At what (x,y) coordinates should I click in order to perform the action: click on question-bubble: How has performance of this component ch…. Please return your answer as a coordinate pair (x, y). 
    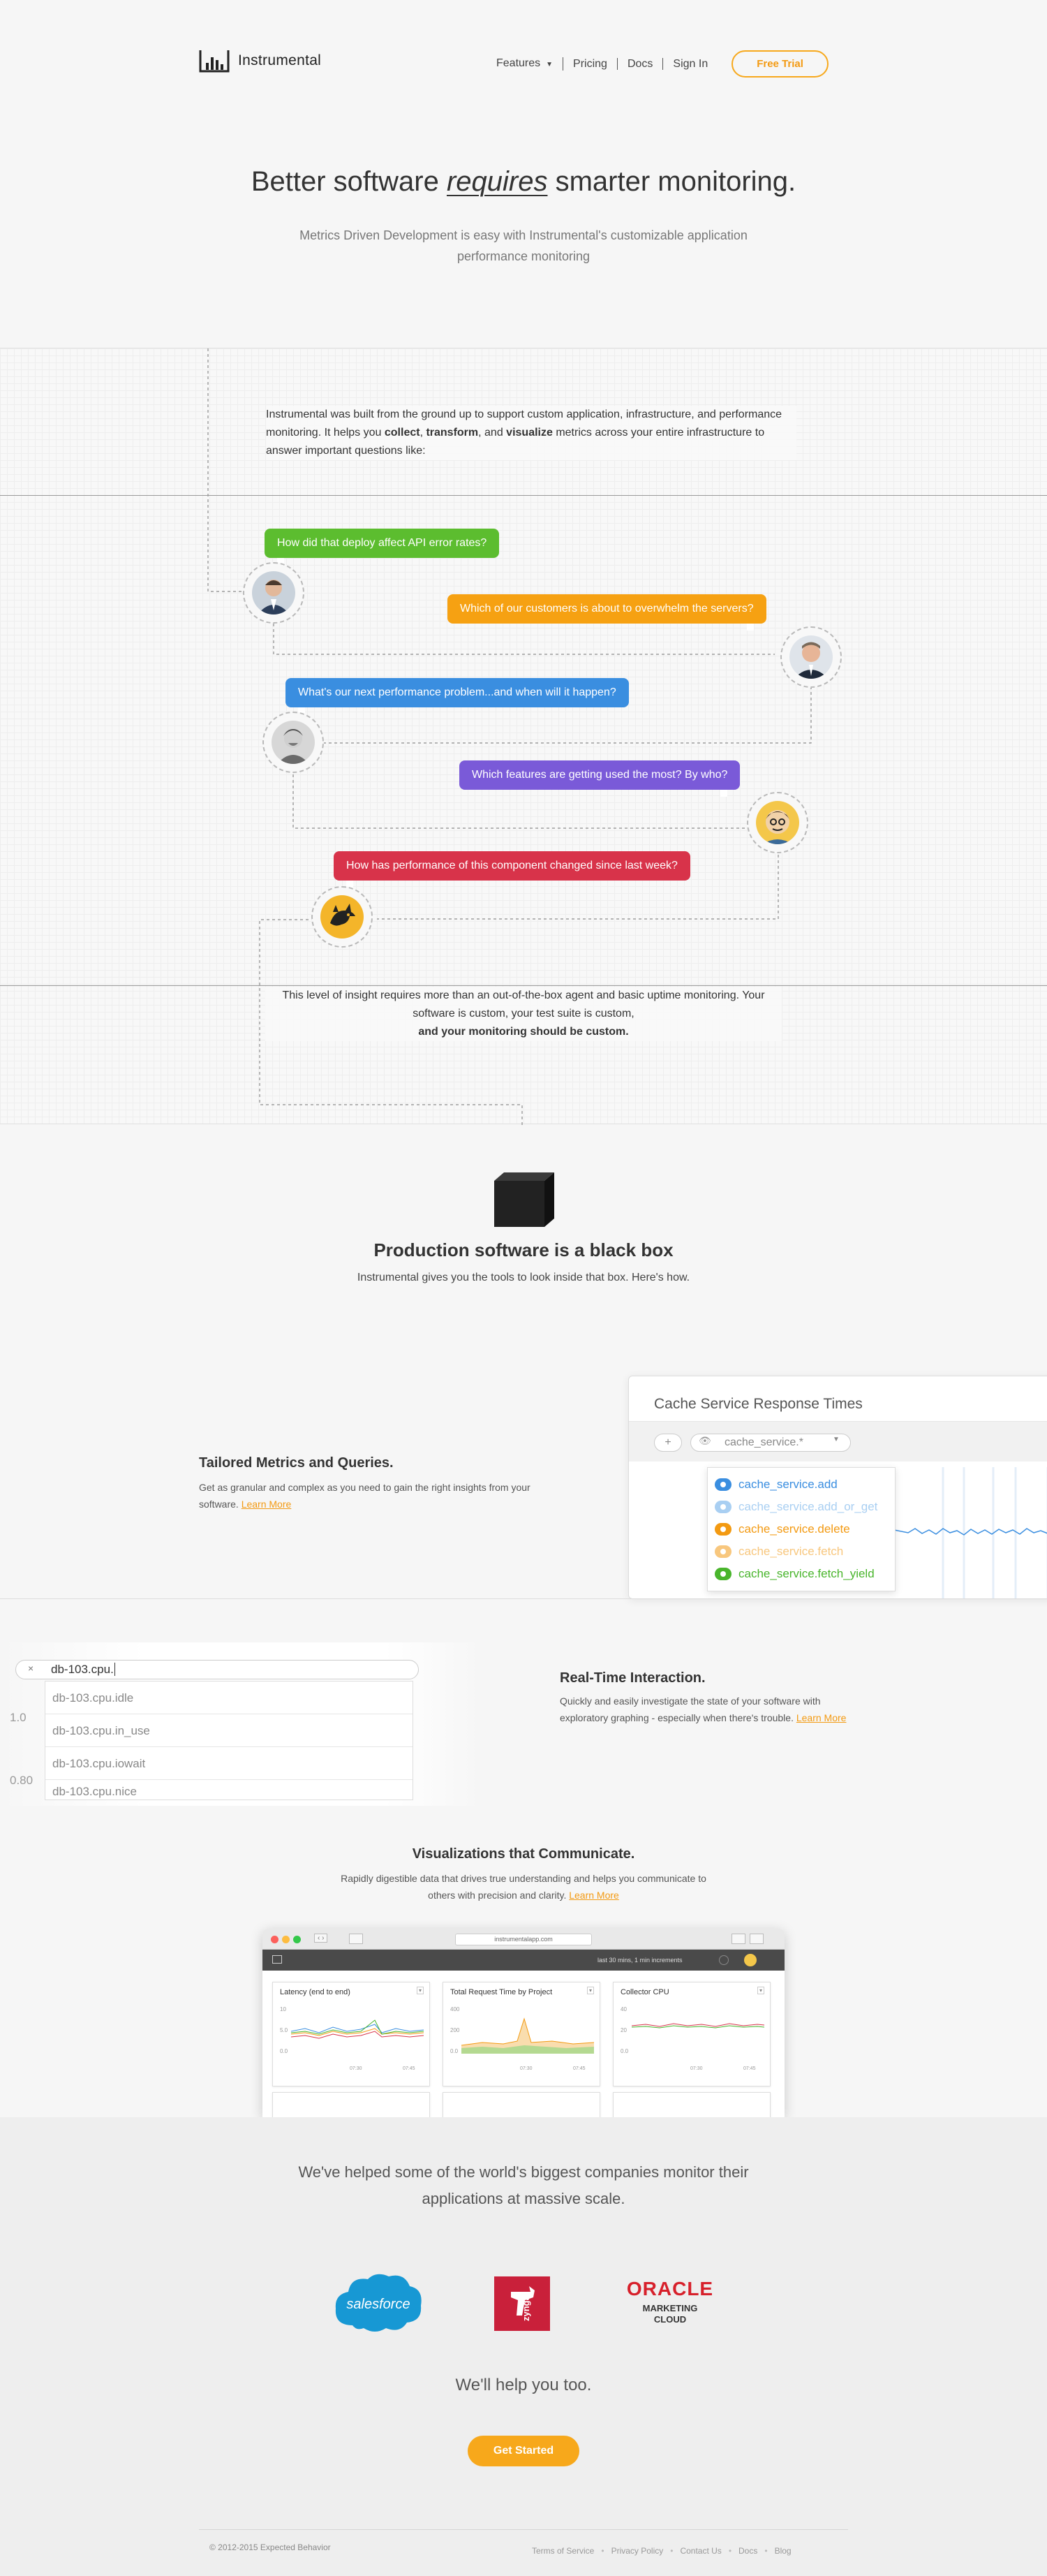
    Looking at the image, I should click on (512, 869).